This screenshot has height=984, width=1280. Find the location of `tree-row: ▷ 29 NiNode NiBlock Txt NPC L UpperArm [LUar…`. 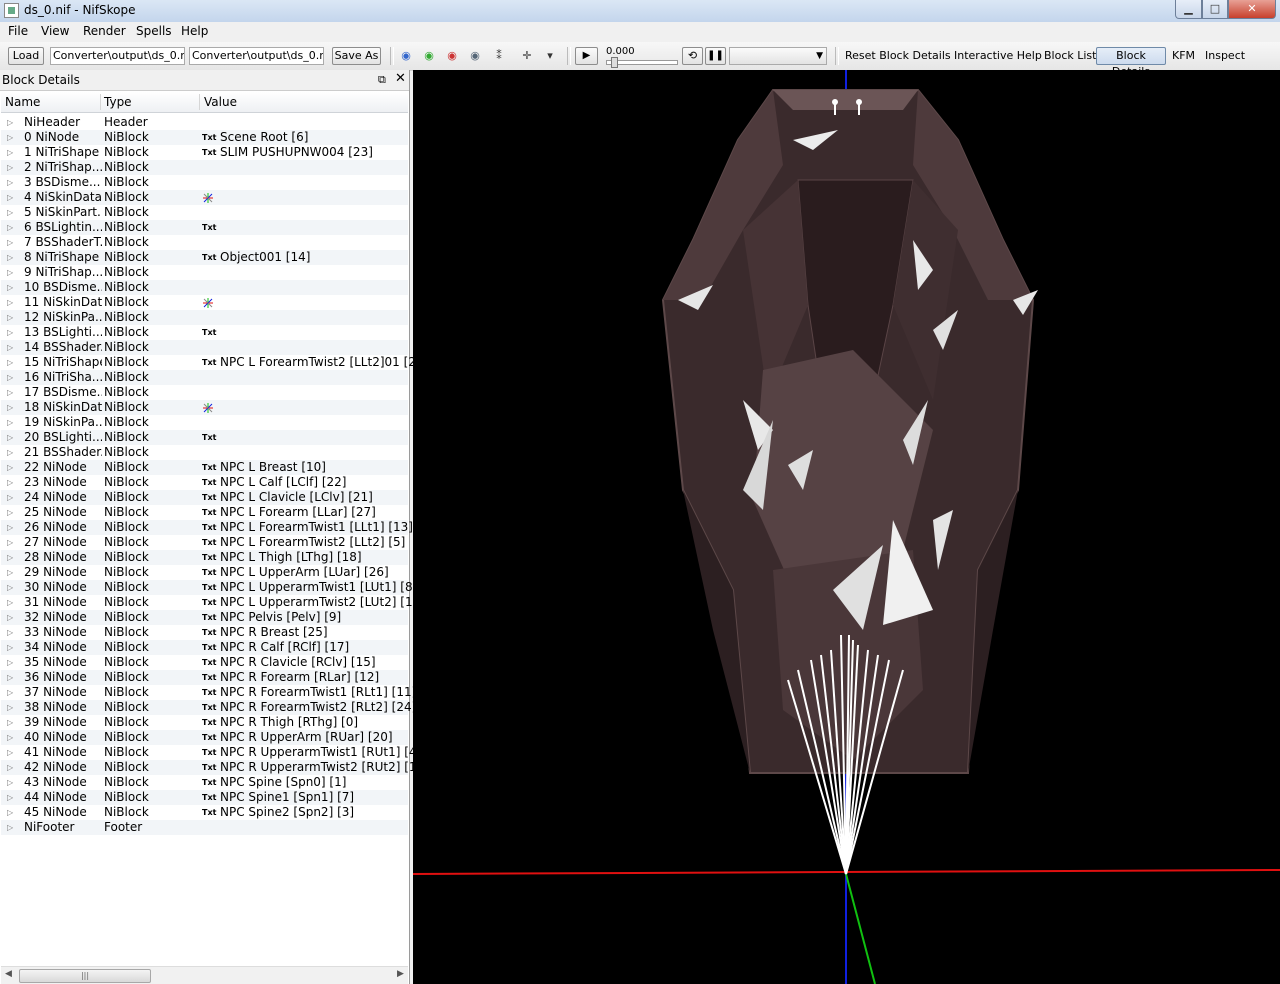

tree-row: ▷ 29 NiNode NiBlock Txt NPC L UpperArm [LUar… is located at coordinates (204, 572).